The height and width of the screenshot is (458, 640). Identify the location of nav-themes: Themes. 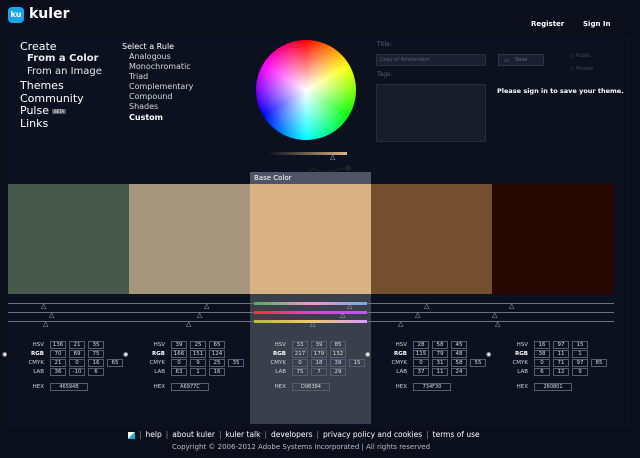
(42, 85).